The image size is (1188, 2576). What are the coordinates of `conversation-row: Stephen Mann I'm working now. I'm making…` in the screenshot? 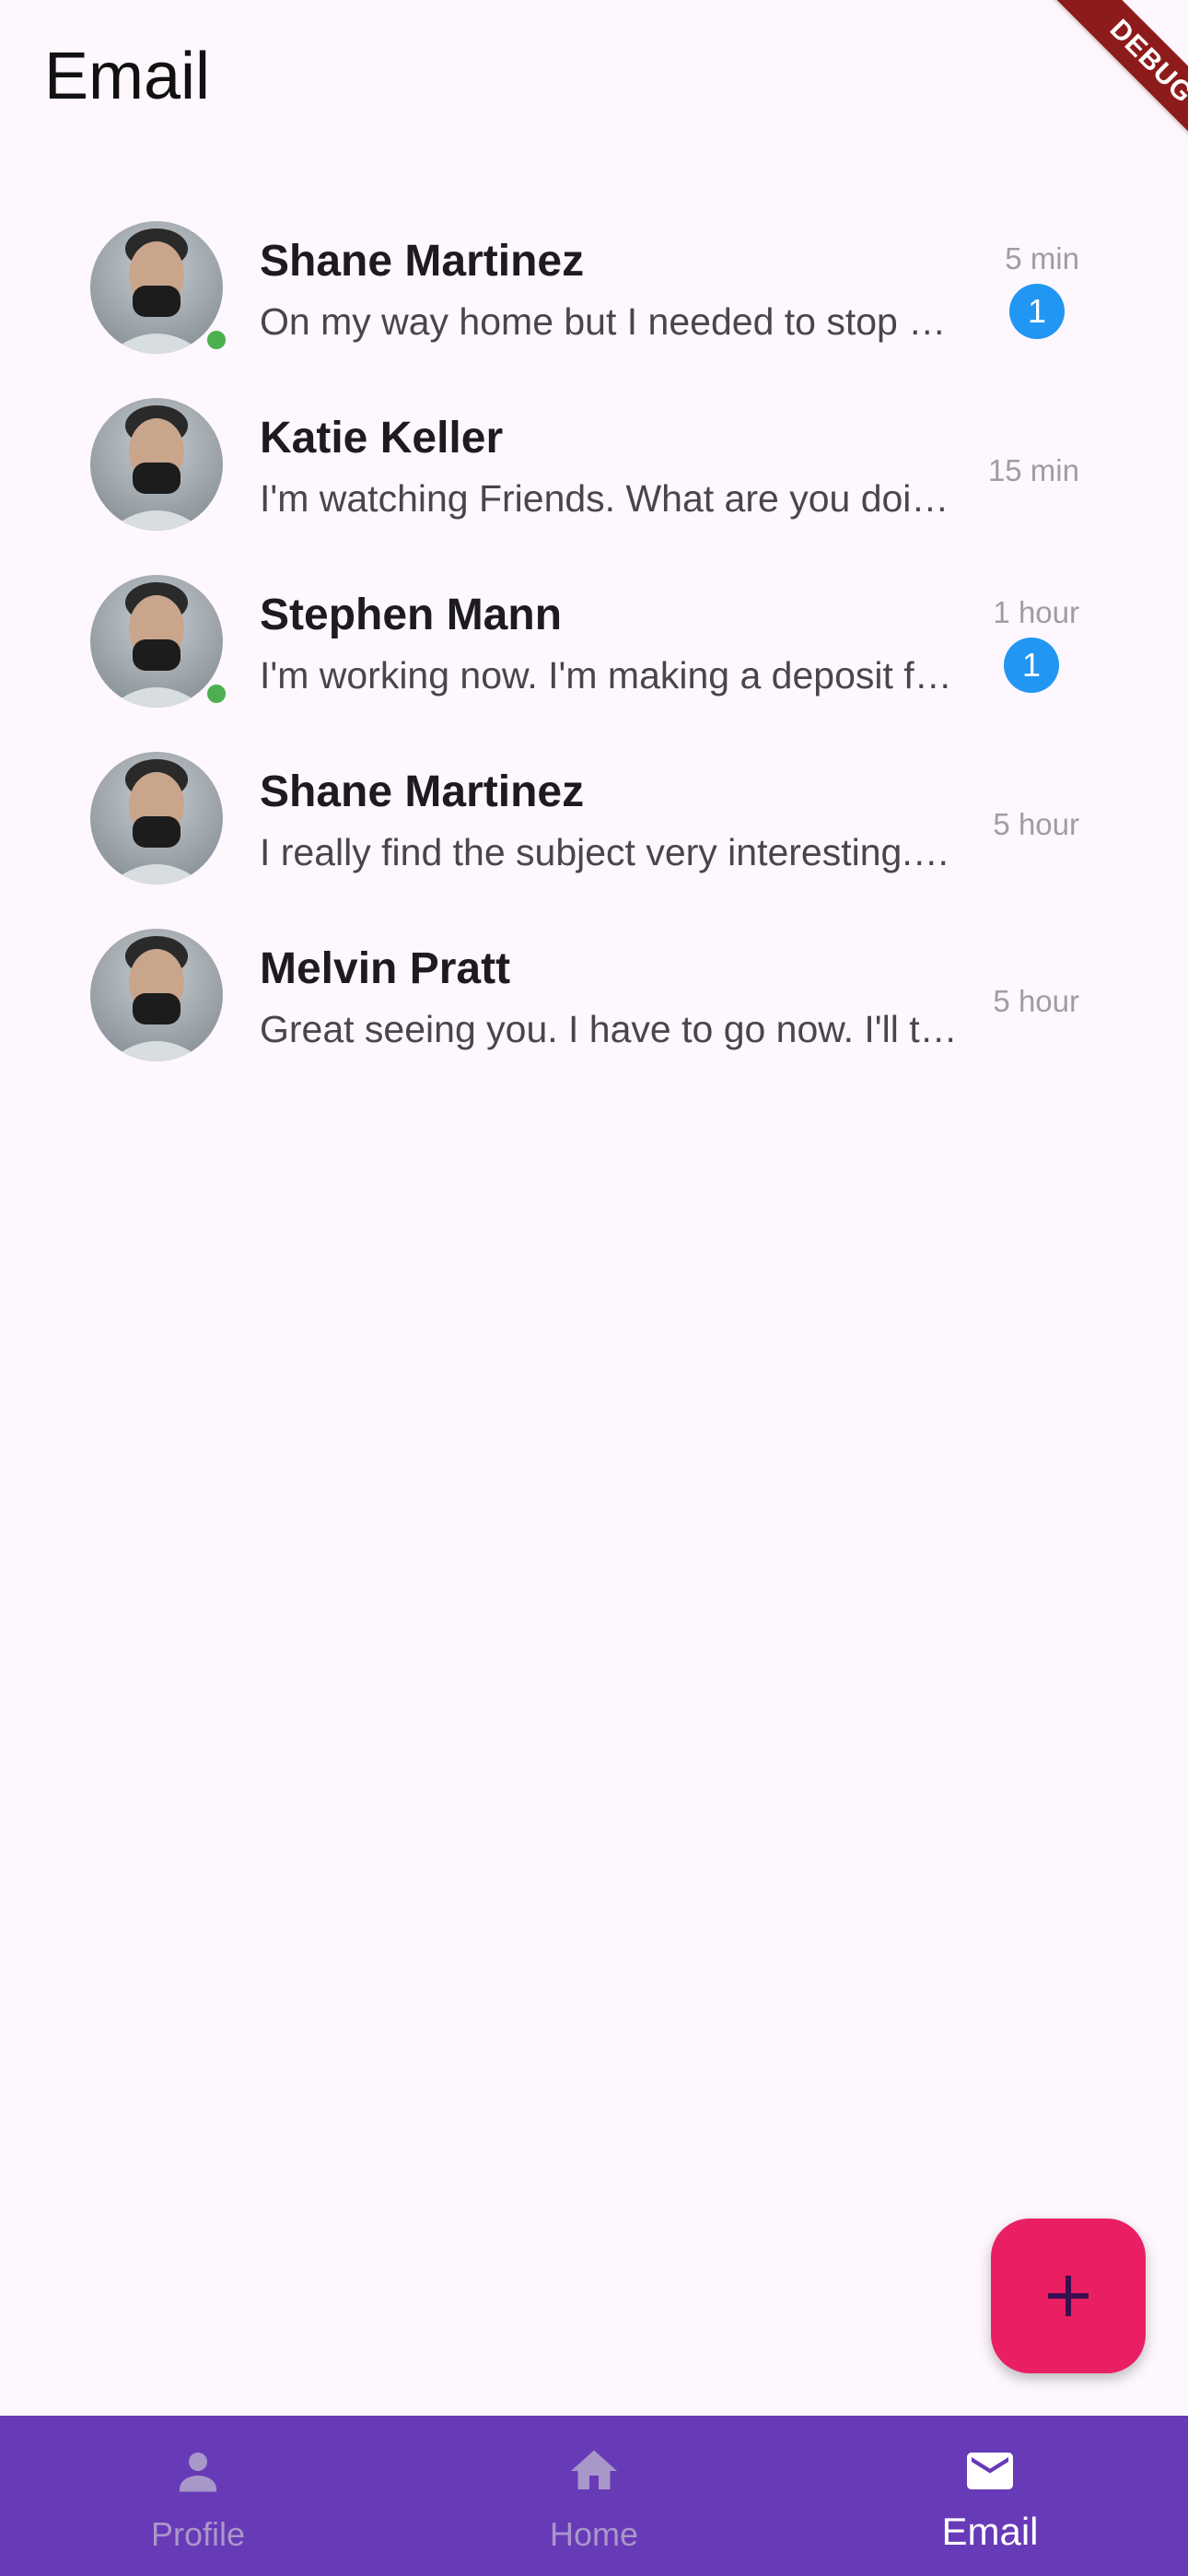 It's located at (594, 643).